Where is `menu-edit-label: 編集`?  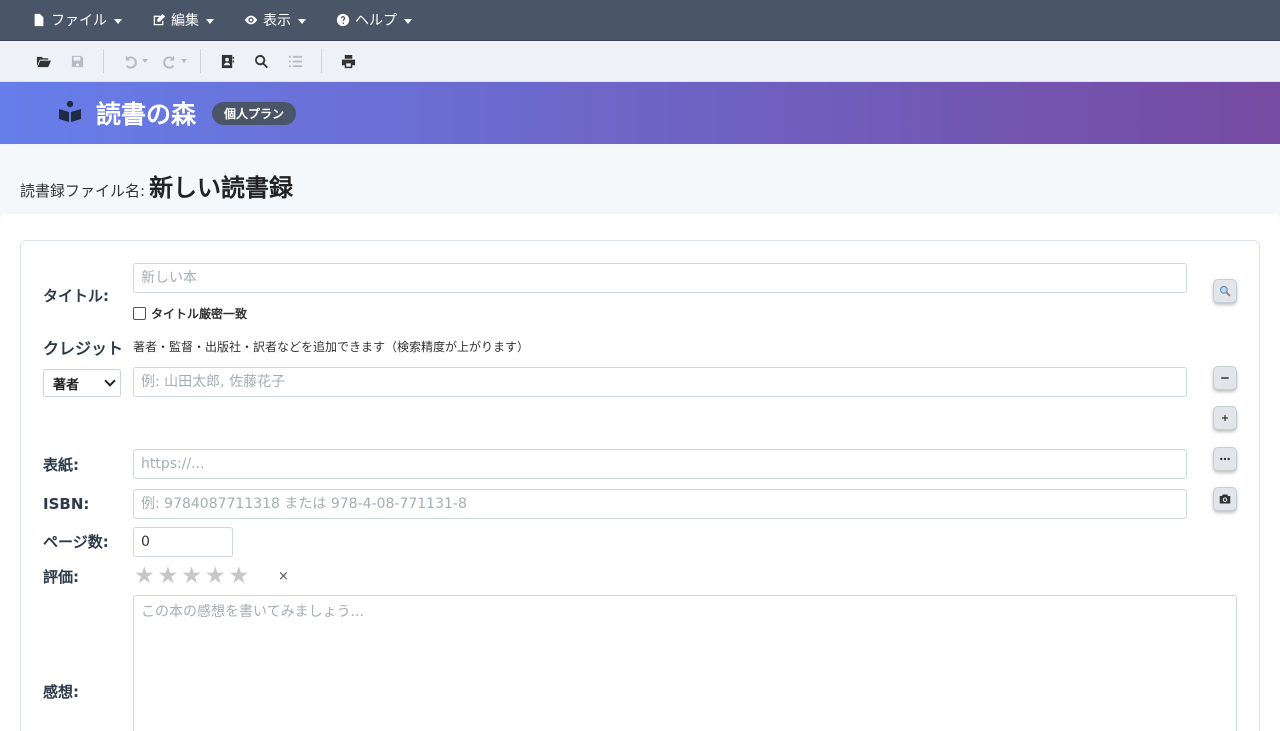
menu-edit-label: 編集 is located at coordinates (185, 21).